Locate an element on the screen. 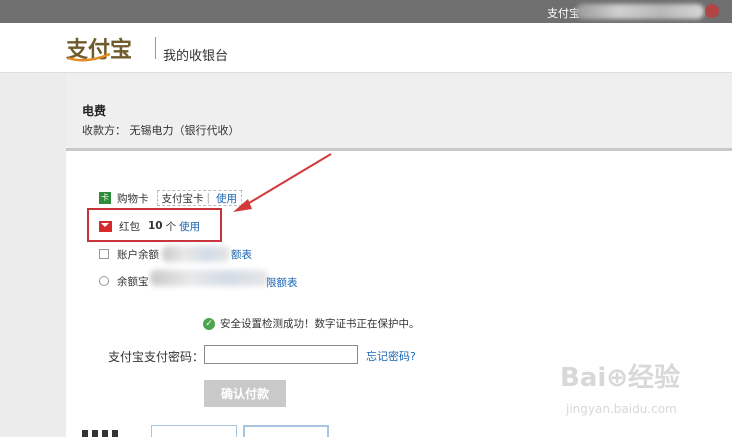 Image resolution: width=732 pixels, height=437 pixels. security-message: 安全设置检测成功！数字证书正在保护中。 is located at coordinates (320, 324).